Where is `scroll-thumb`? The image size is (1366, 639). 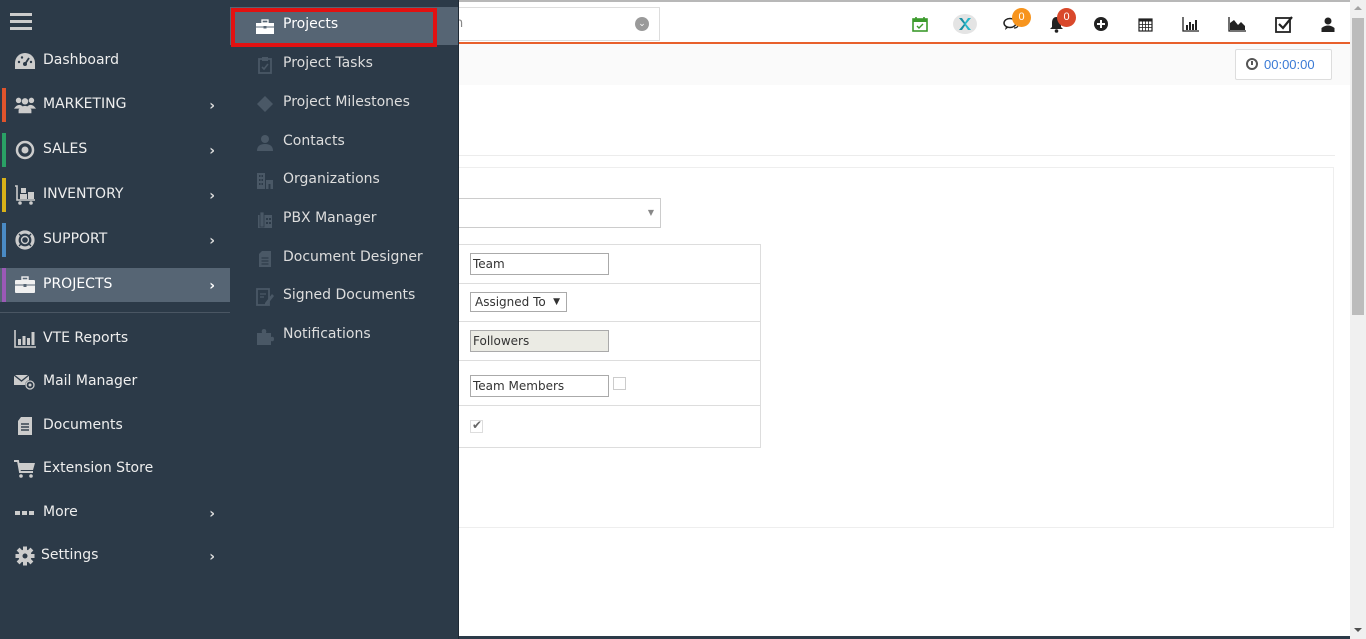
scroll-thumb is located at coordinates (1358, 166).